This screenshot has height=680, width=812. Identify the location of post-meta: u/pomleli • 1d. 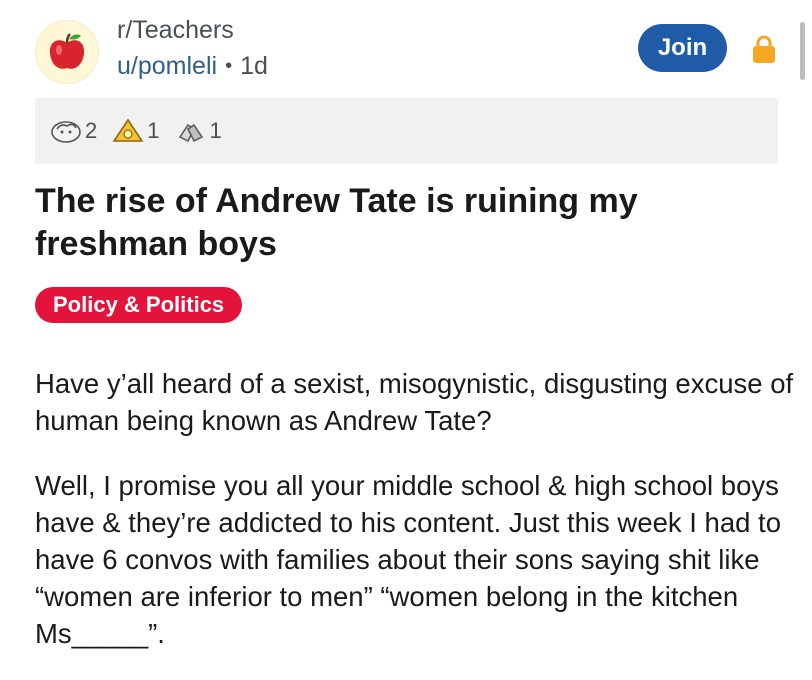
(192, 66).